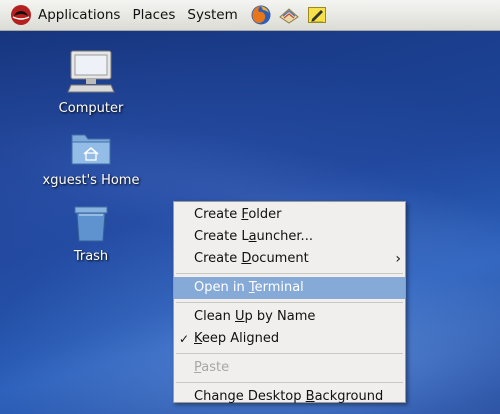  I want to click on places-menu: Places, so click(153, 15).